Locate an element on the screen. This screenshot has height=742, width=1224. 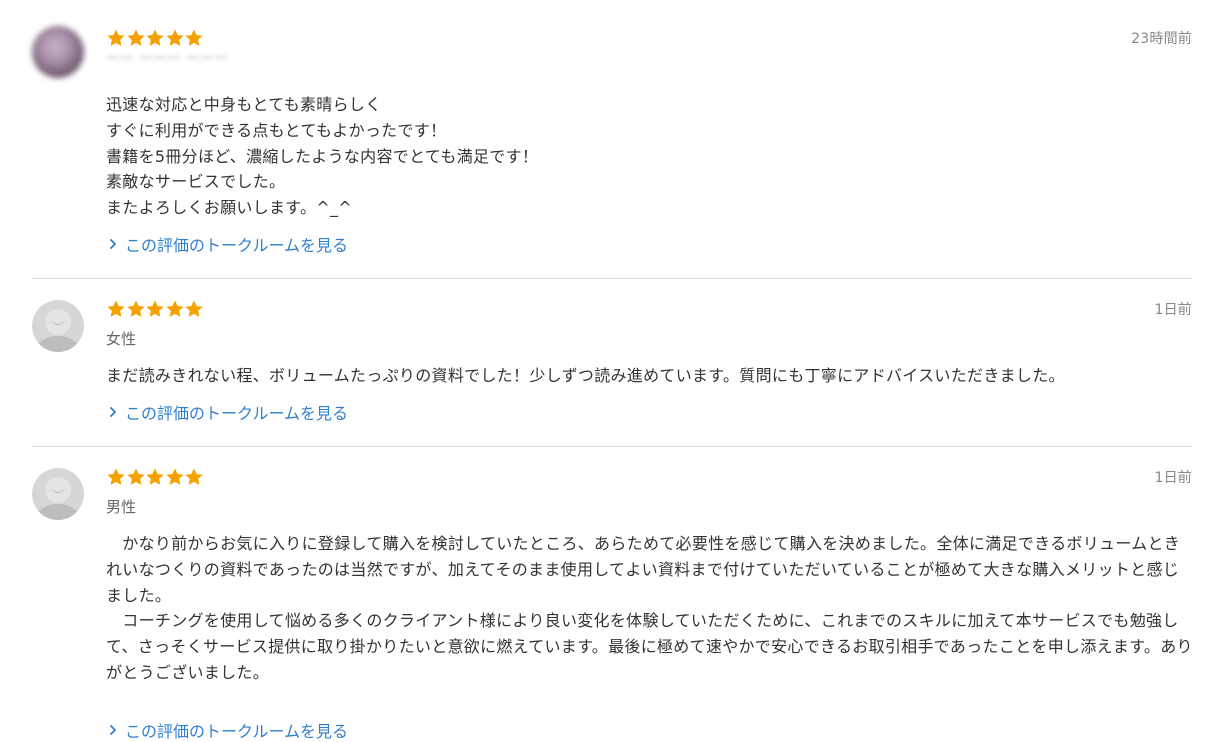
talk-room-link-label: この評価のトークルームを見る is located at coordinates (237, 731).